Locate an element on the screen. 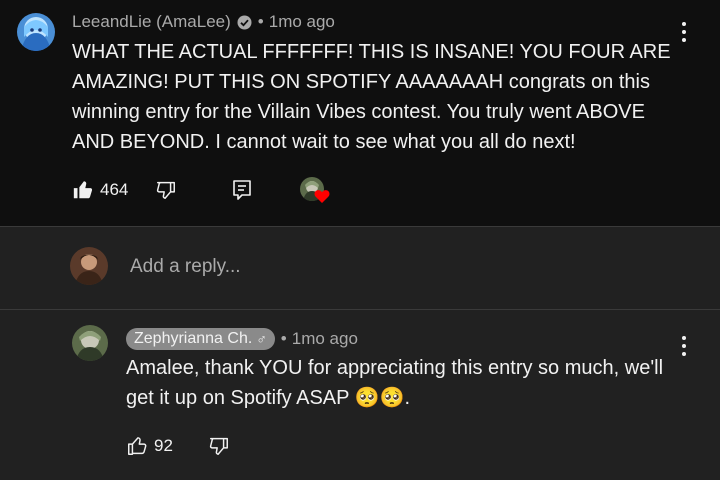 Image resolution: width=720 pixels, height=480 pixels. reply-icon is located at coordinates (242, 190).